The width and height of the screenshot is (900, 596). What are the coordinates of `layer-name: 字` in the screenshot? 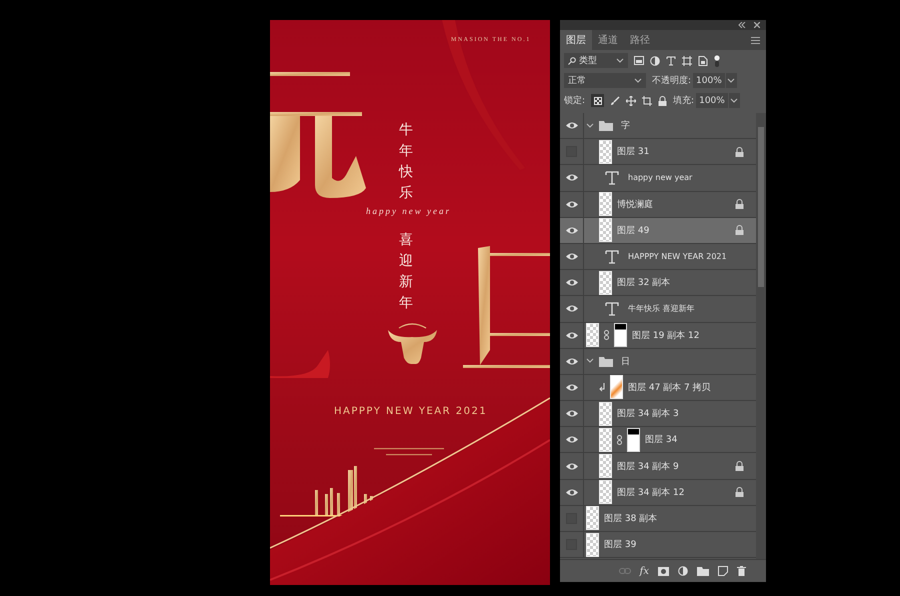 It's located at (626, 126).